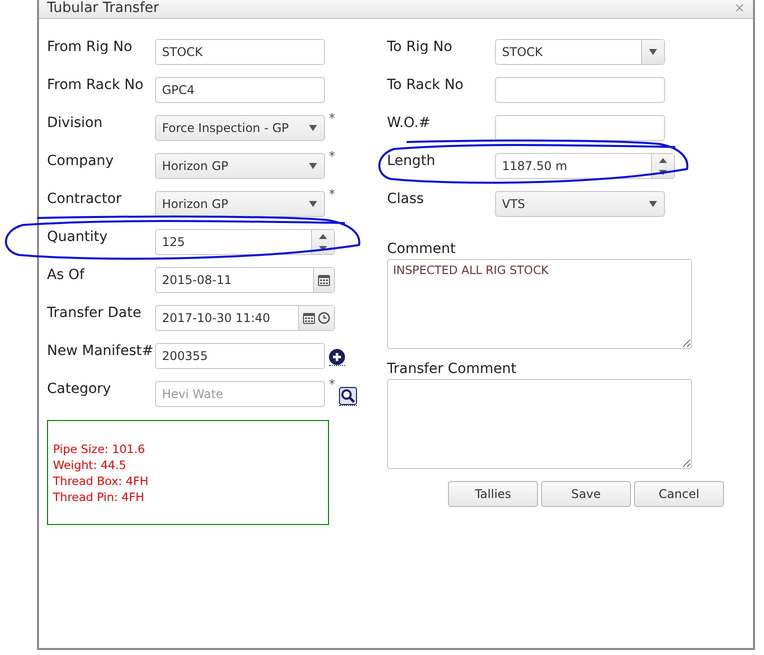  I want to click on field-label: Transfer Comment, so click(452, 369).